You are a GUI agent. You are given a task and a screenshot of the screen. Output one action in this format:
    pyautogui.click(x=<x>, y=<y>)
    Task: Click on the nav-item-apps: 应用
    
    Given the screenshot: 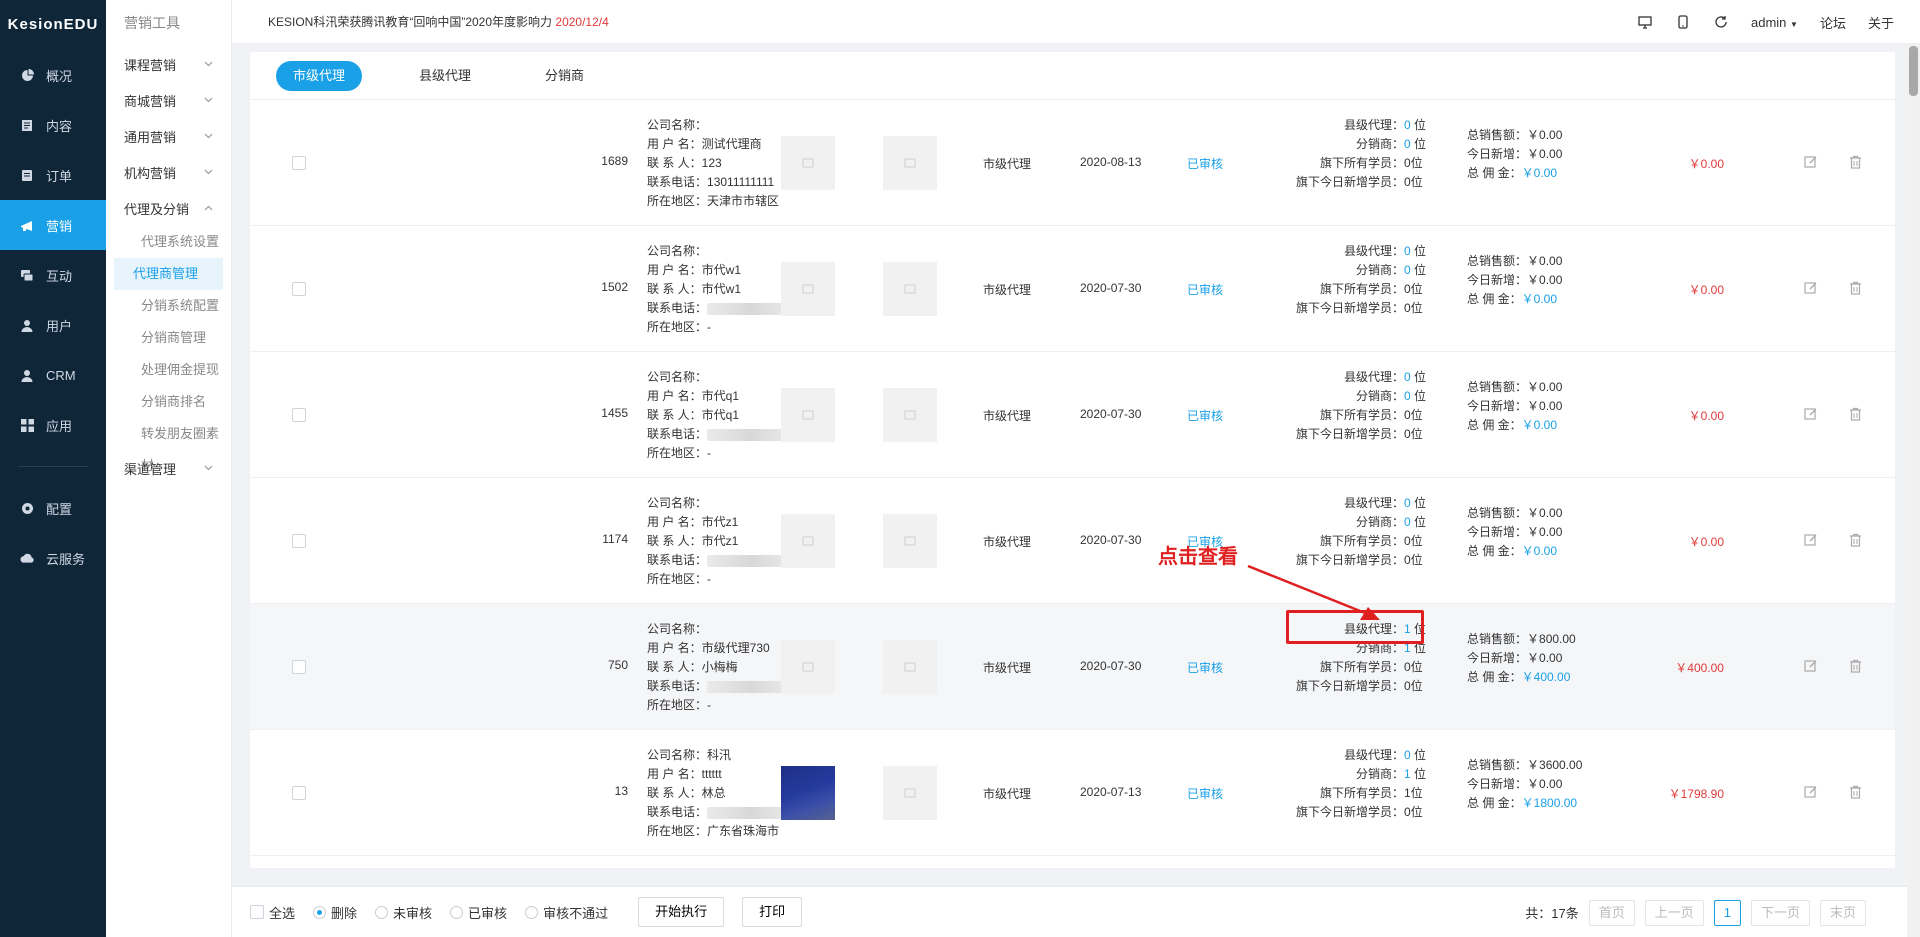 What is the action you would take?
    pyautogui.click(x=53, y=425)
    